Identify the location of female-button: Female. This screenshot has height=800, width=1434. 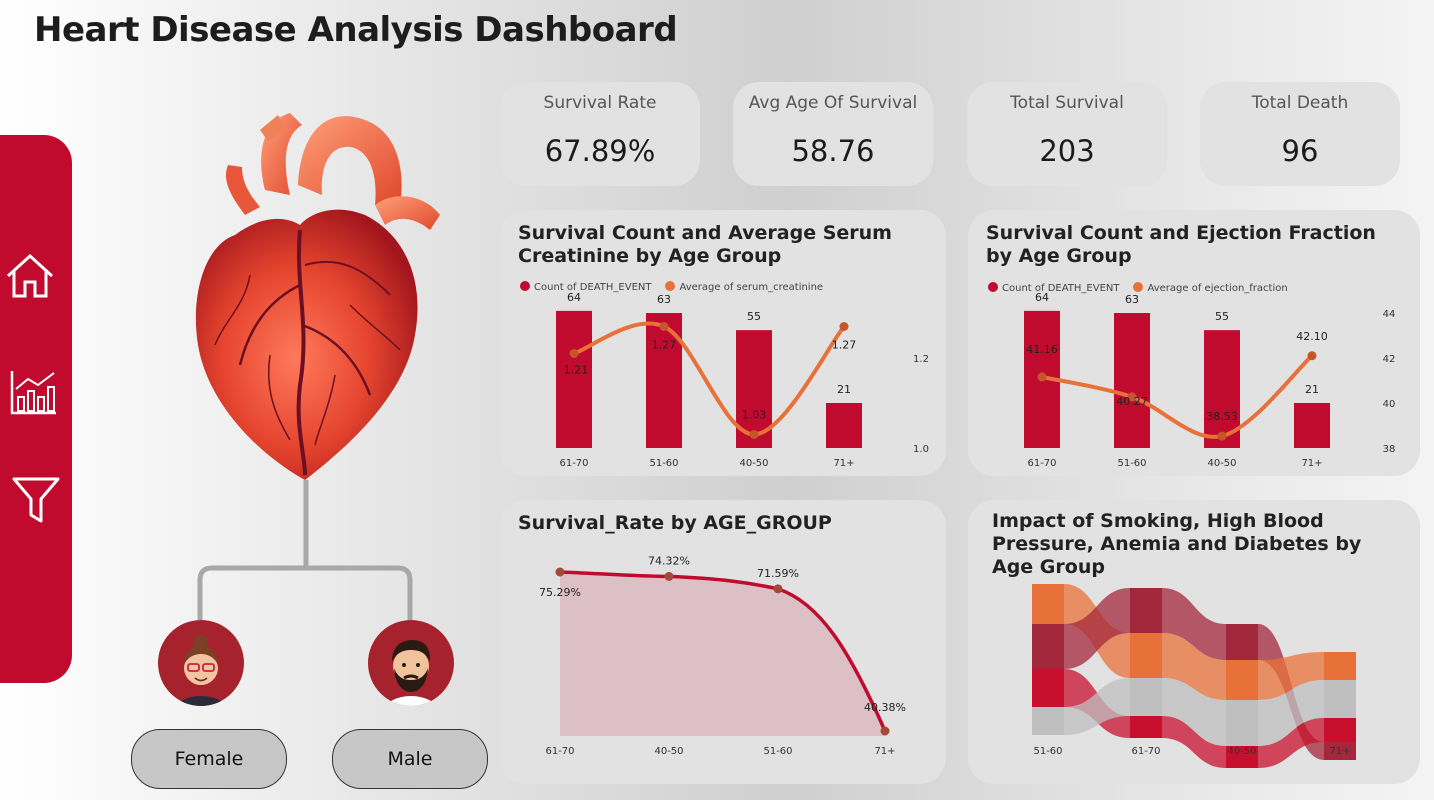
(209, 759).